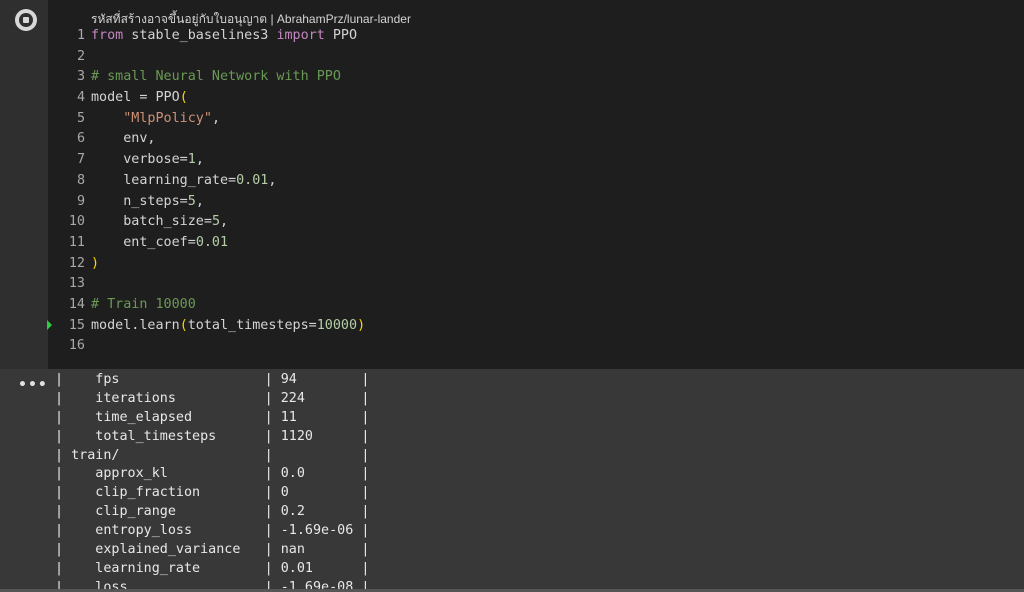 The height and width of the screenshot is (592, 1024). Describe the element at coordinates (160, 242) in the screenshot. I see `code-text: ent_coef=0.01` at that location.